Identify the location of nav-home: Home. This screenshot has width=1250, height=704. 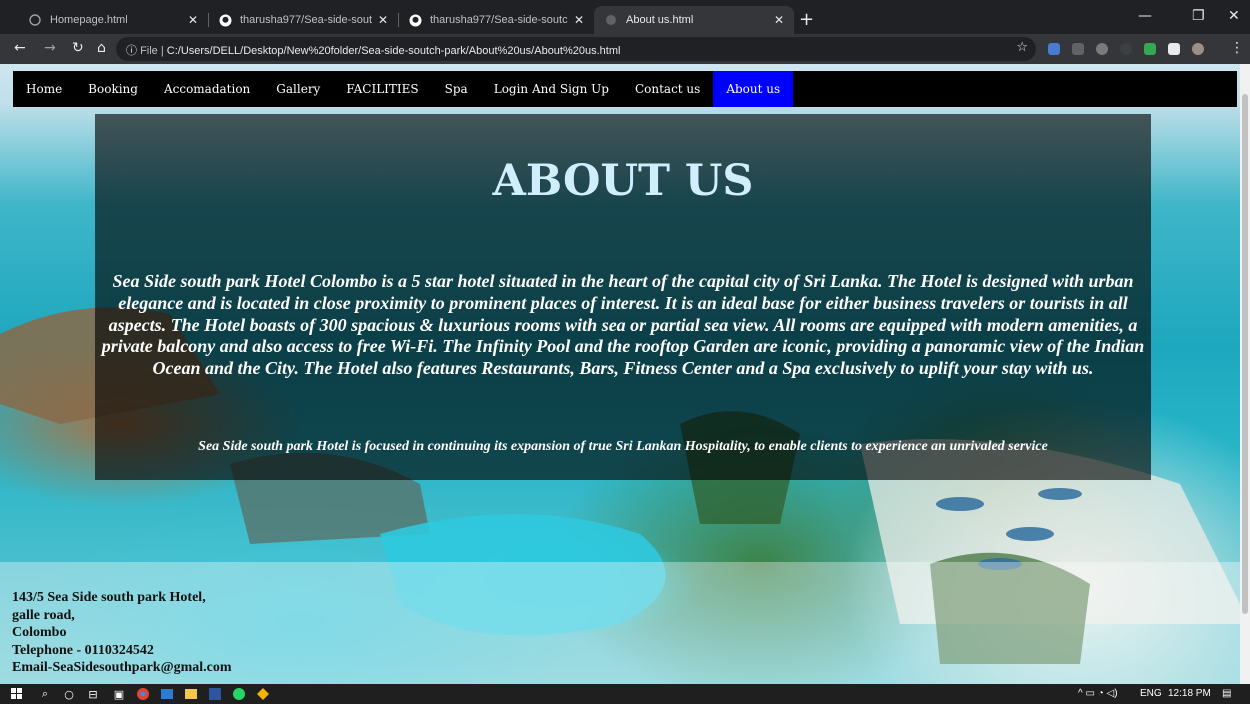
(44, 89).